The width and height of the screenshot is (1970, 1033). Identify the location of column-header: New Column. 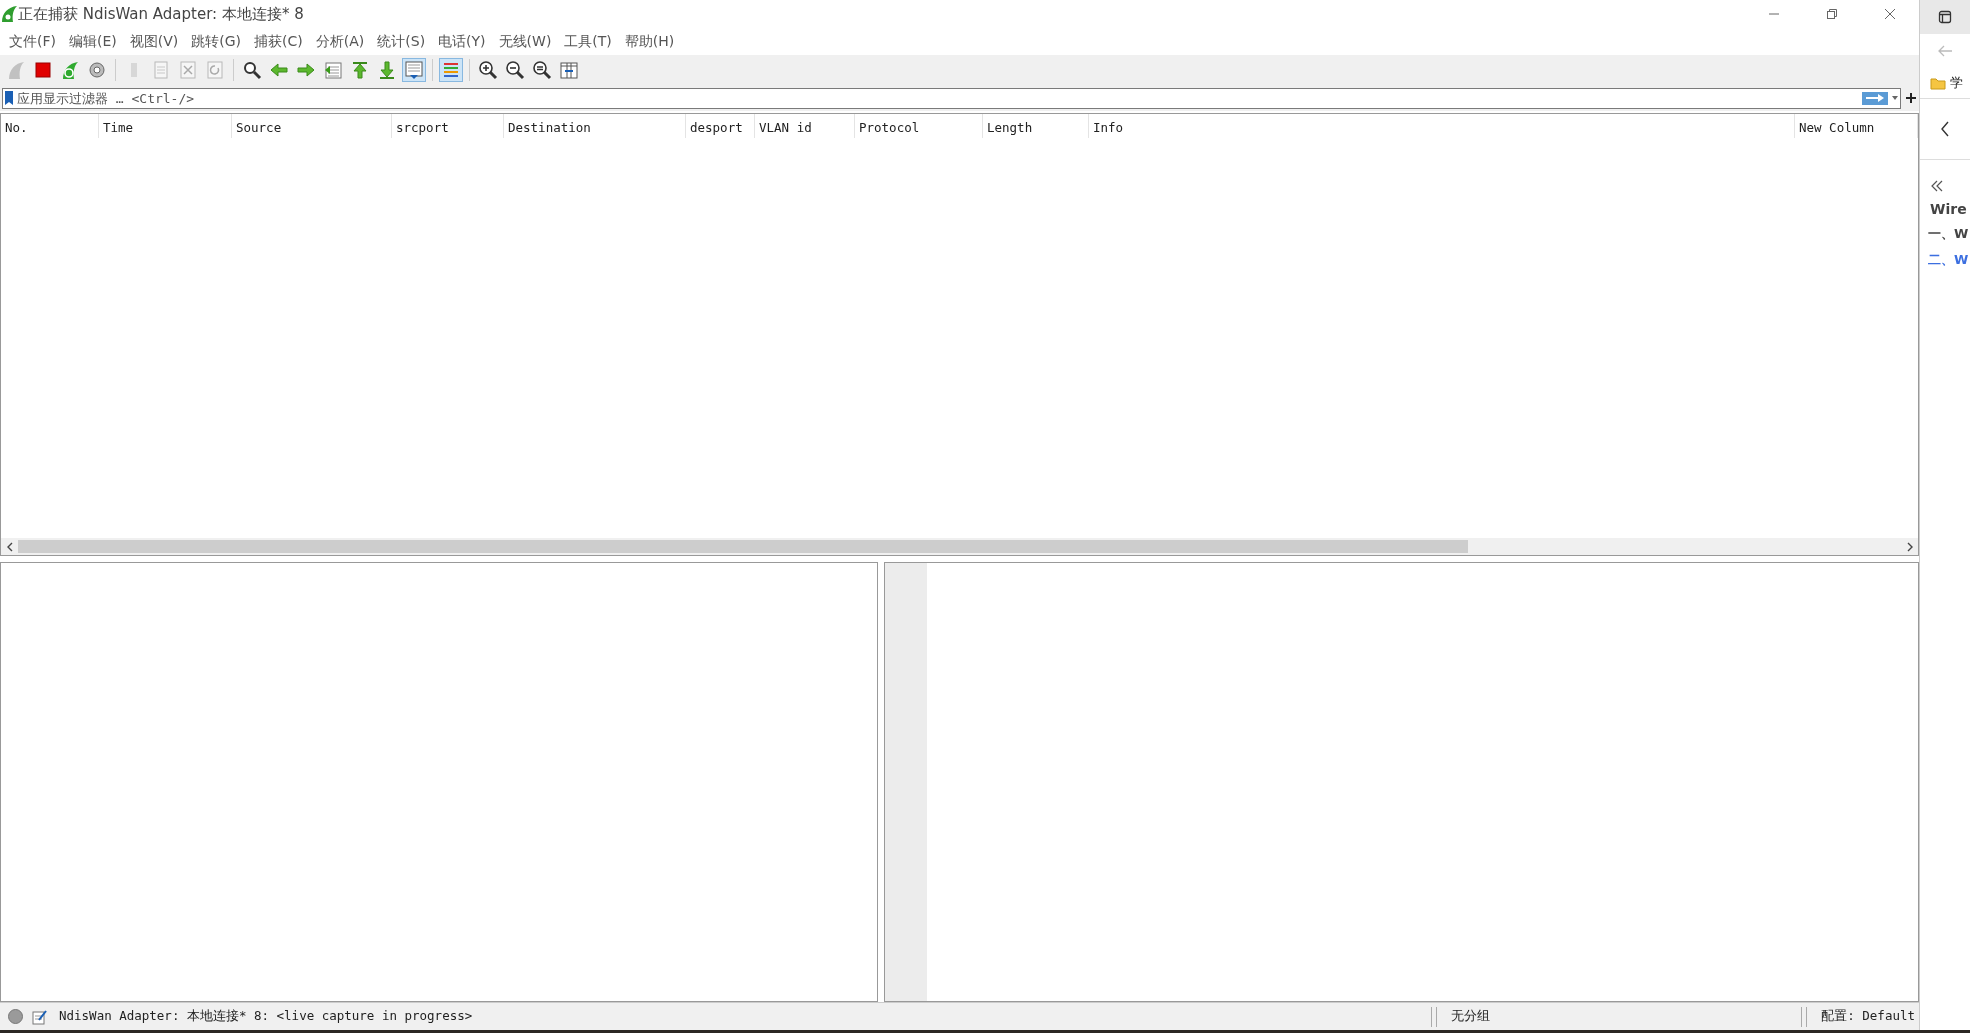
(1856, 126).